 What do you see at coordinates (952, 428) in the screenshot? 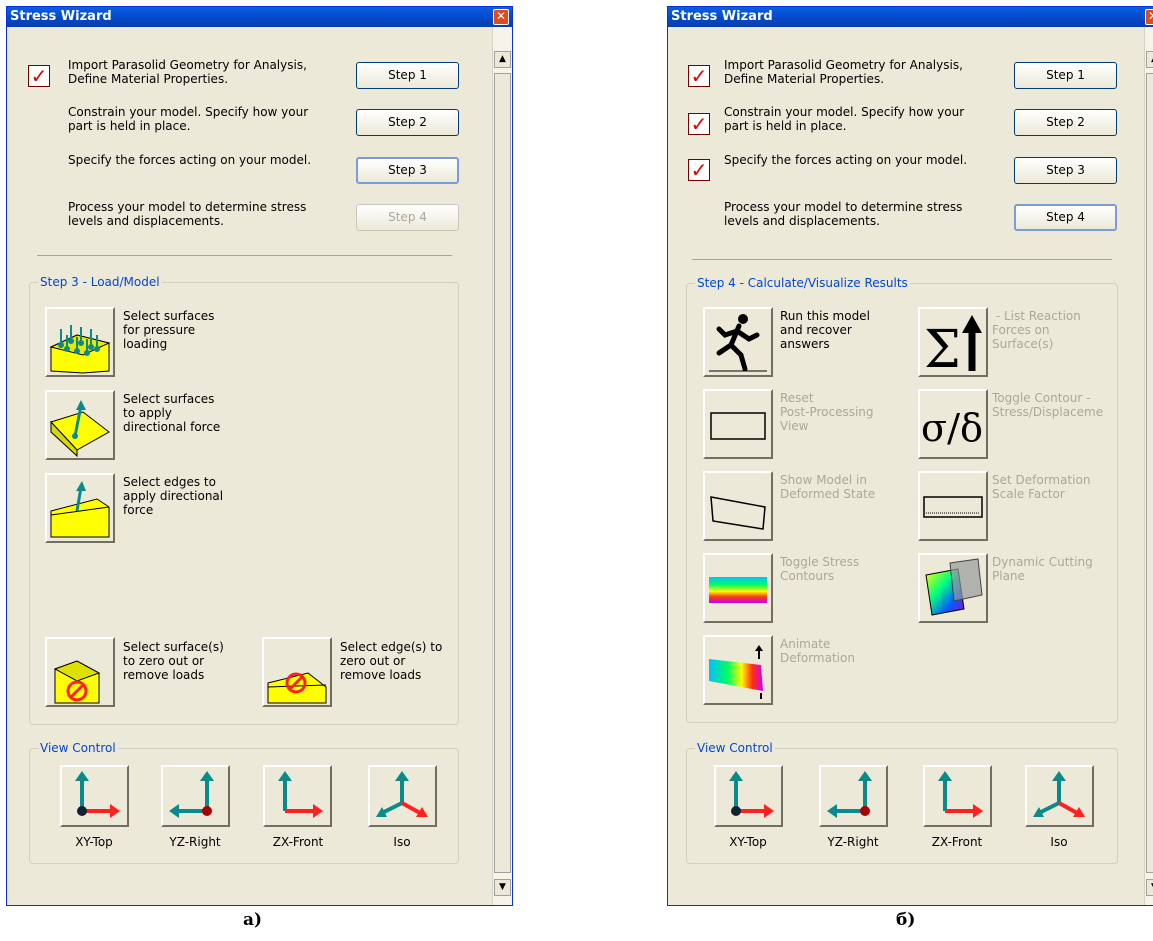
I see `sigma-delta-icon: σ/δ` at bounding box center [952, 428].